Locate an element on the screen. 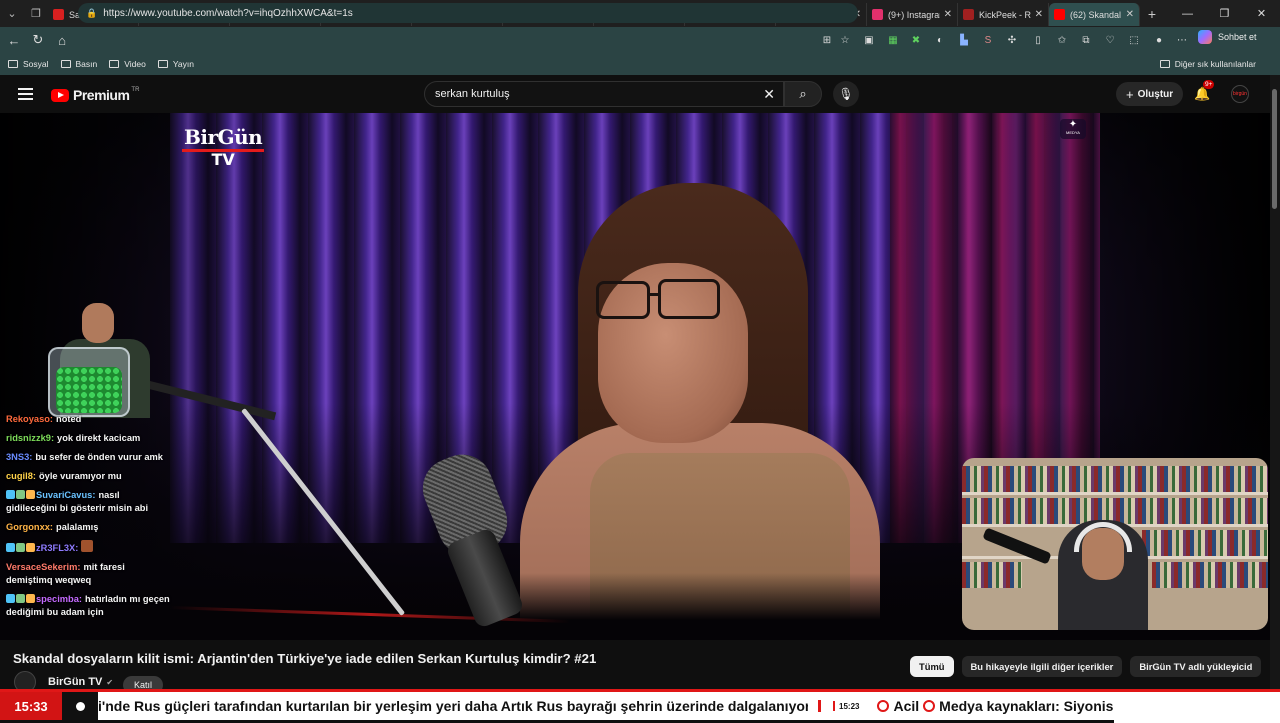 The height and width of the screenshot is (723, 1280). medya-badge: ✦ MEDYA is located at coordinates (1073, 129).